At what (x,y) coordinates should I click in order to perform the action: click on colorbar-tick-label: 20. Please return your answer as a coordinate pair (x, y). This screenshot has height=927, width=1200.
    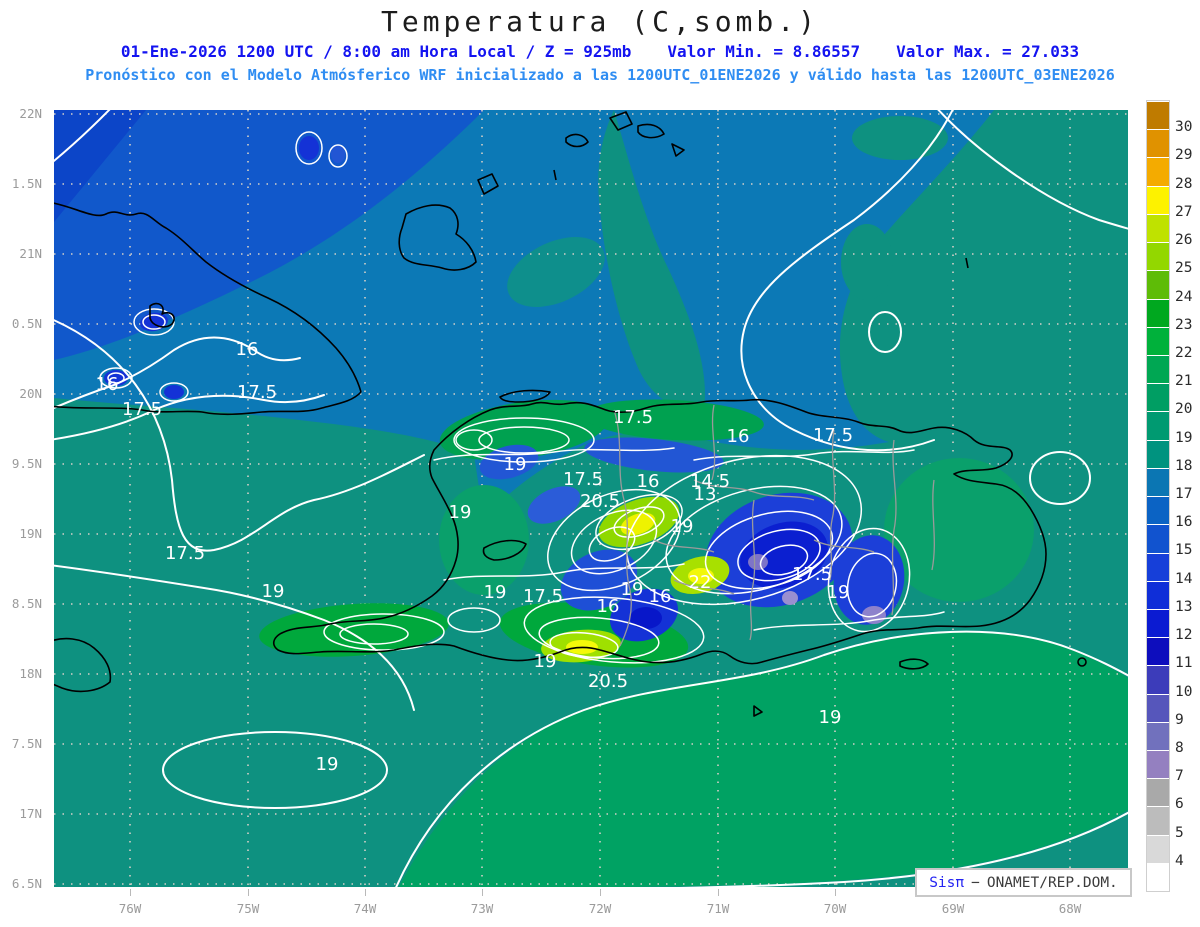
    Looking at the image, I should click on (1184, 409).